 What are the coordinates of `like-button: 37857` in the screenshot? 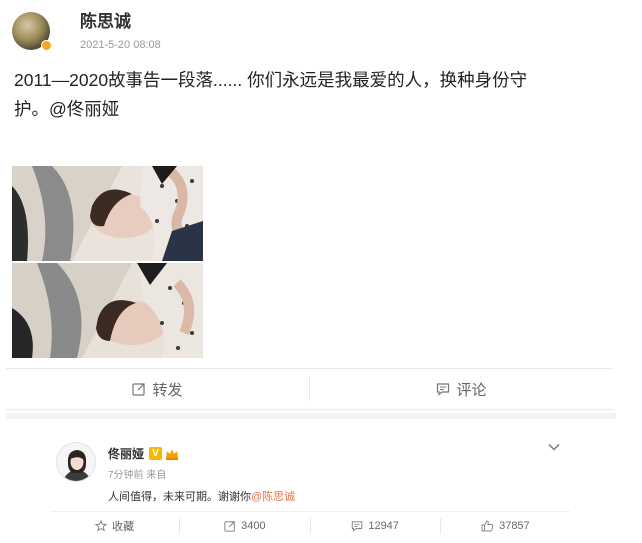 It's located at (505, 526).